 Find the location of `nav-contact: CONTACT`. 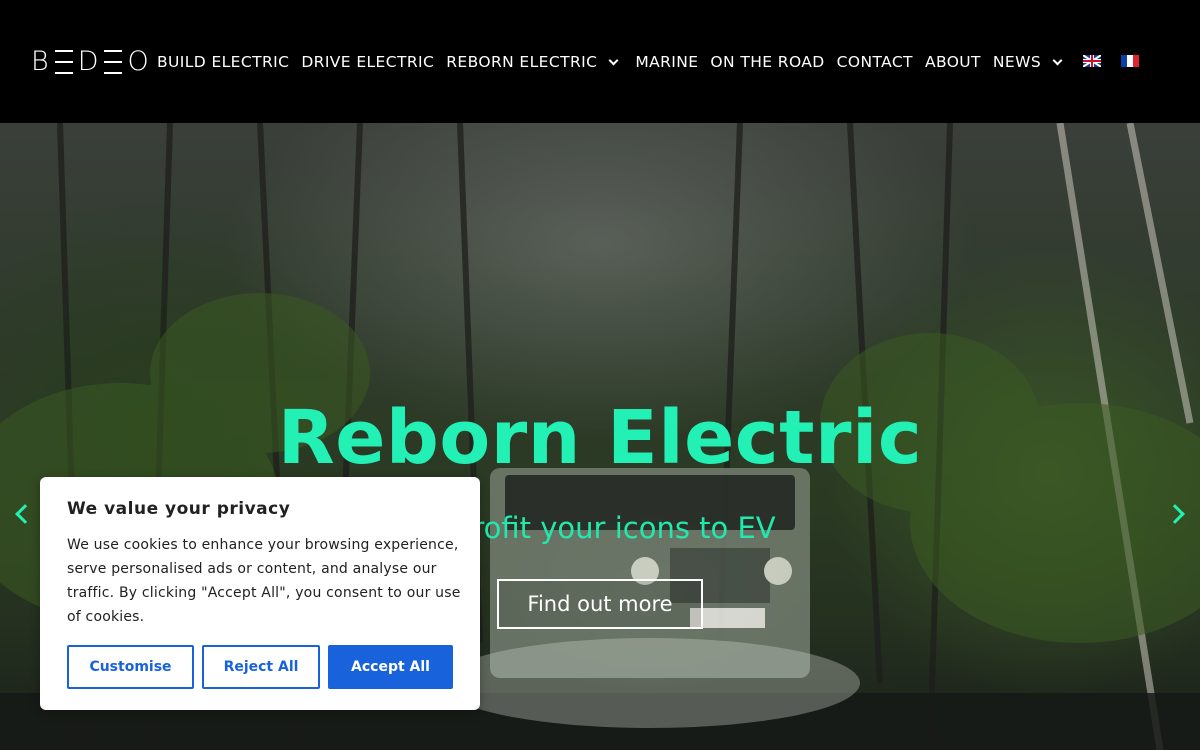

nav-contact: CONTACT is located at coordinates (875, 62).